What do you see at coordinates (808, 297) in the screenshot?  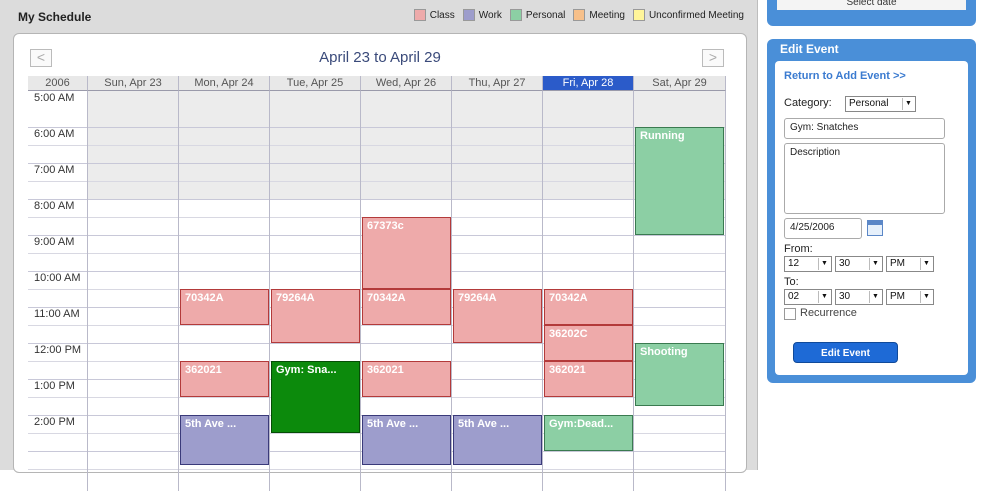 I see `to-hour-select: 02 ▼` at bounding box center [808, 297].